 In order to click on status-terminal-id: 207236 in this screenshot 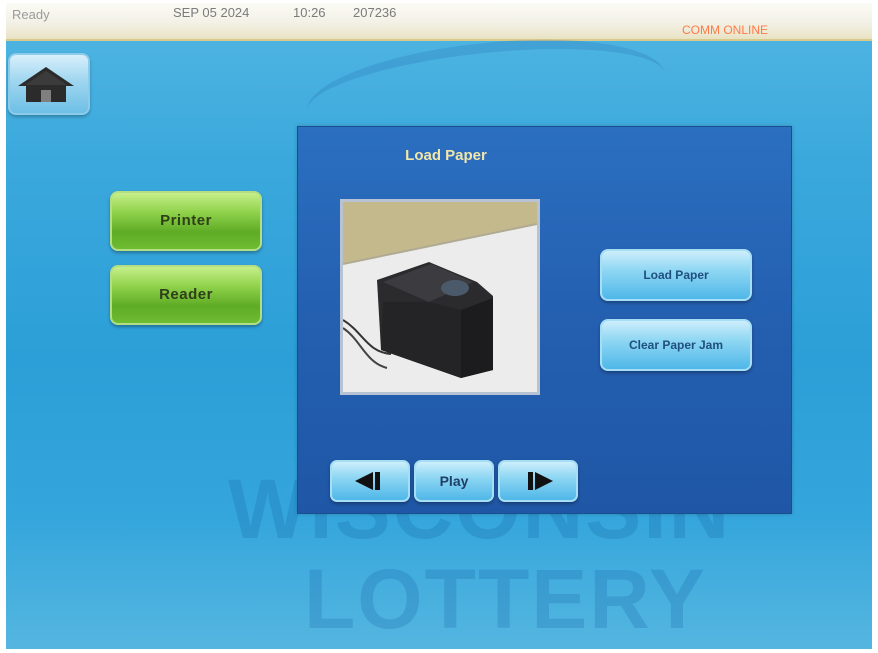, I will do `click(375, 12)`.